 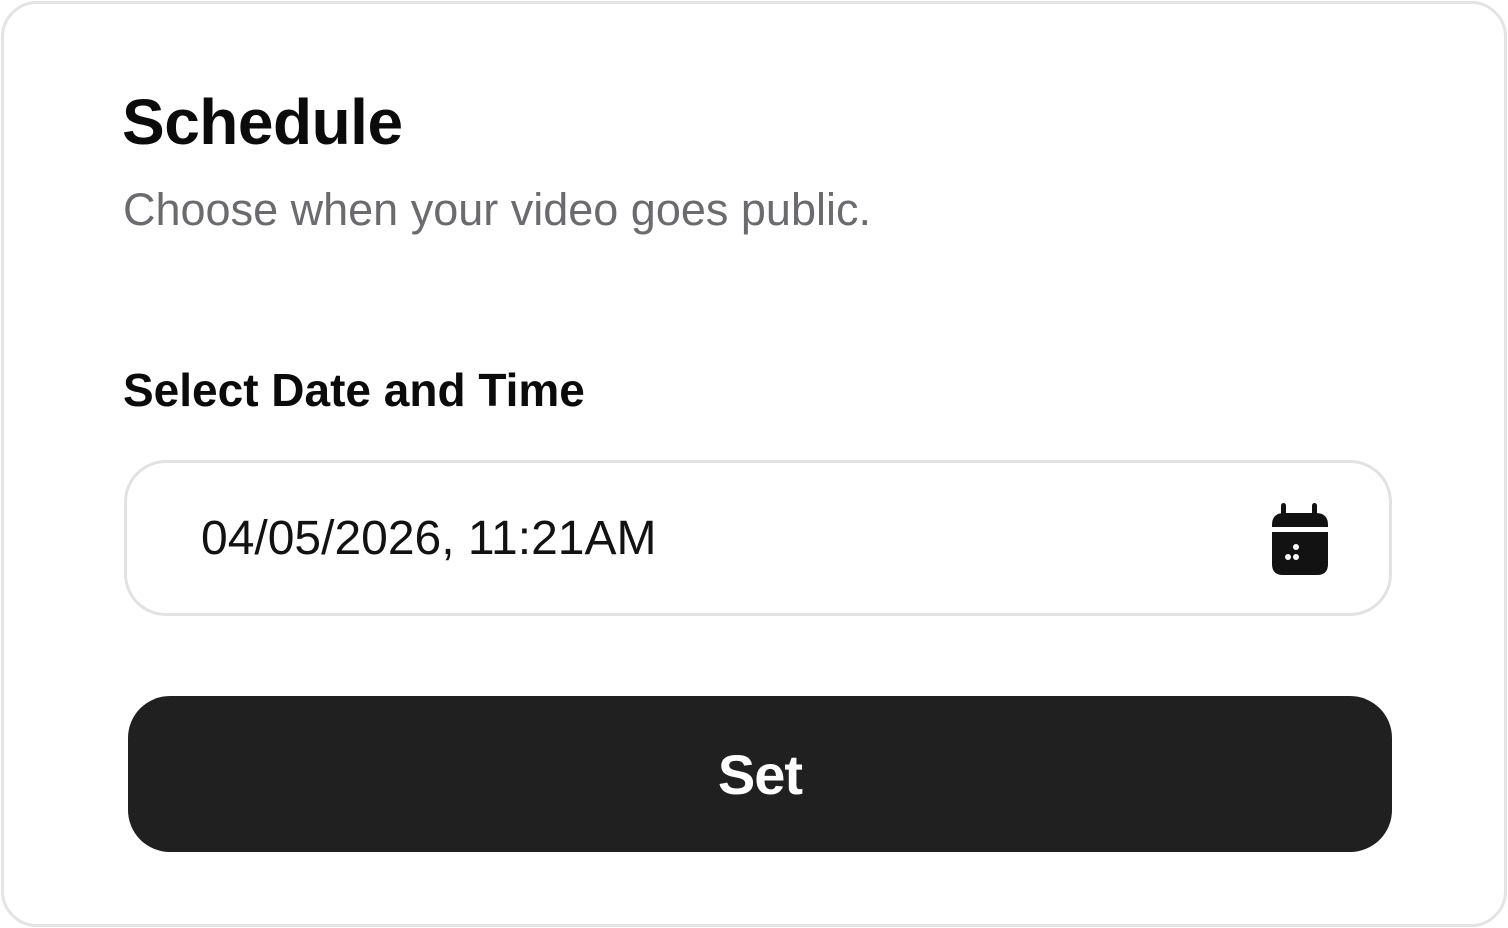 I want to click on set-button: Set, so click(x=760, y=774).